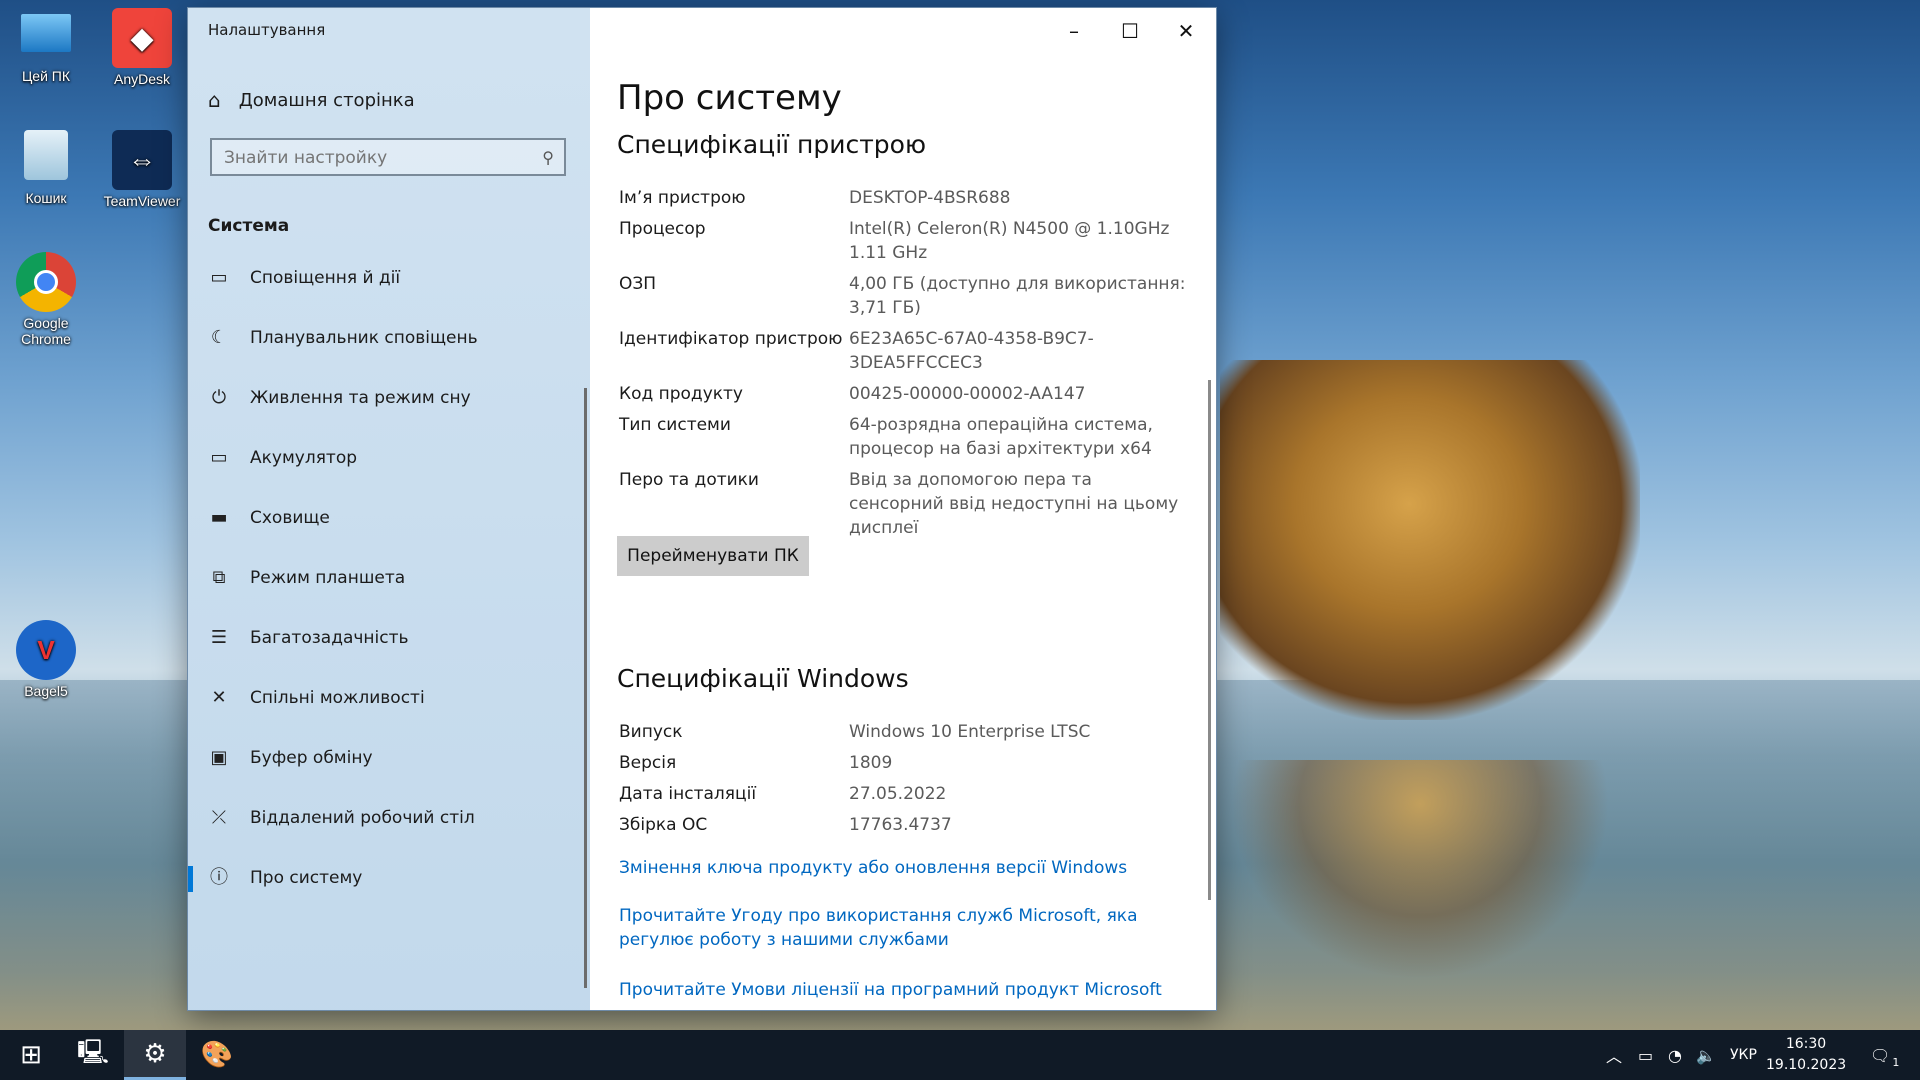 The image size is (1920, 1080). I want to click on home-link: ⌂ Домашня сторінка, so click(311, 100).